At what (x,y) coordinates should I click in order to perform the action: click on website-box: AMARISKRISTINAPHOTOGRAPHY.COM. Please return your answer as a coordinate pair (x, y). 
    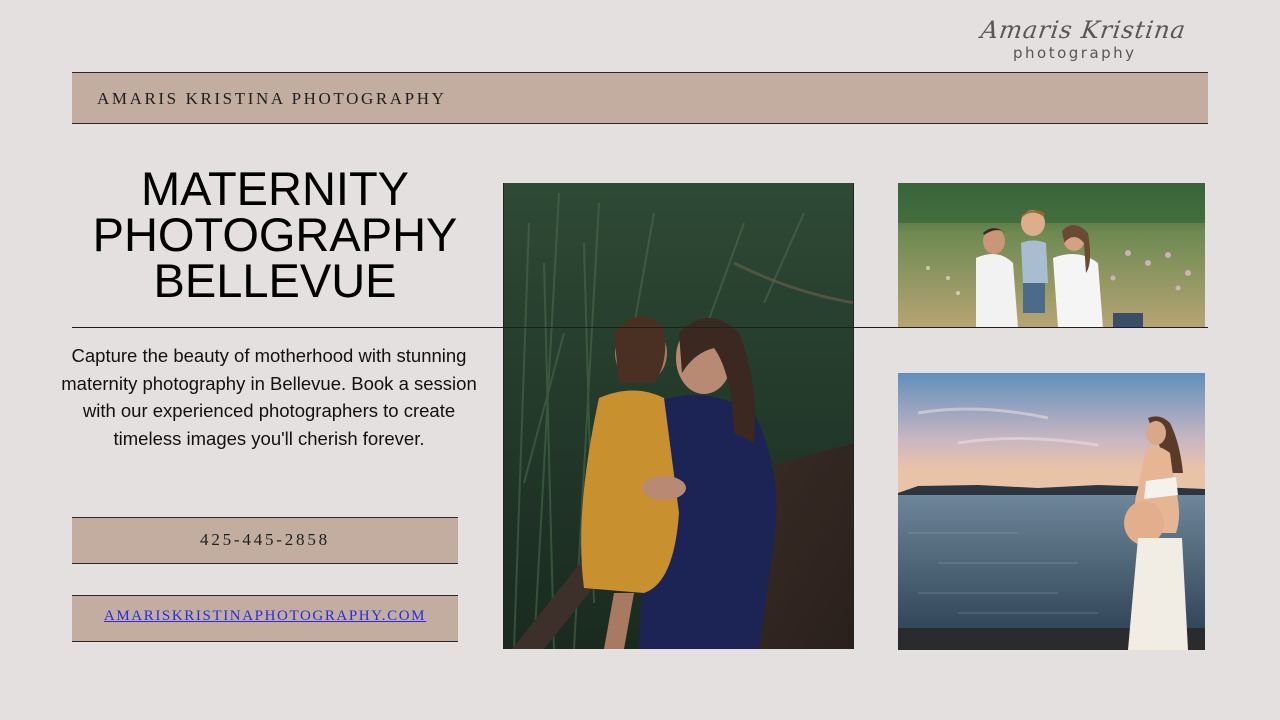
    Looking at the image, I should click on (265, 618).